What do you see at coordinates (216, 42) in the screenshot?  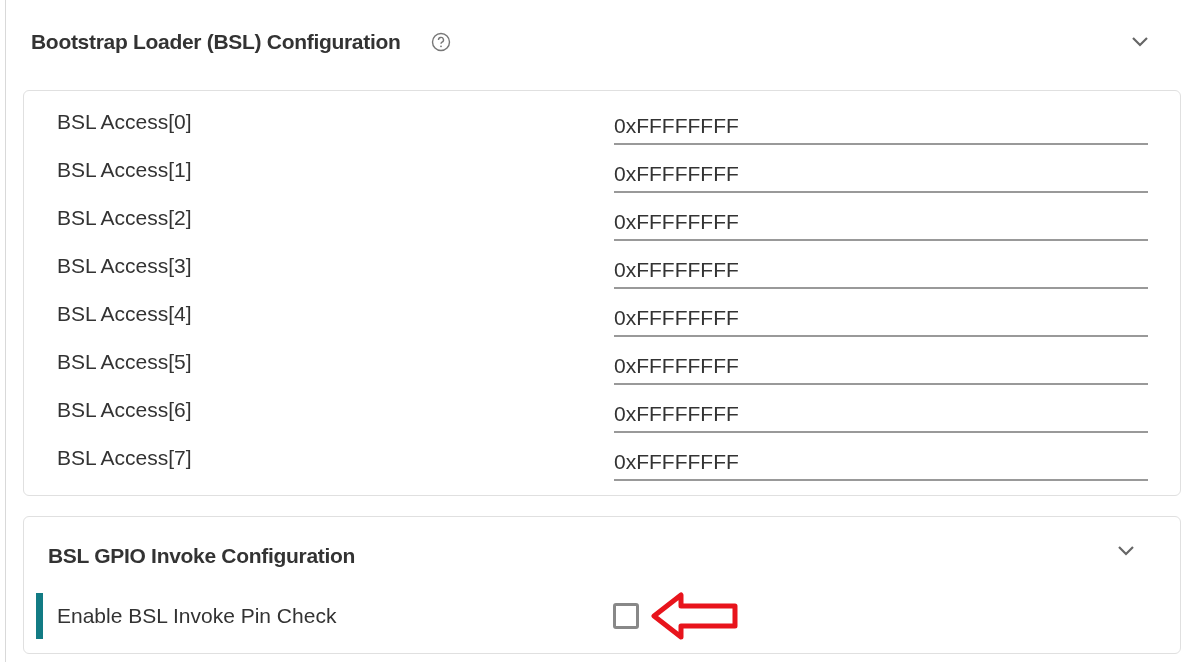 I see `section-title: Bootstrap Loader (BSL) Configuration` at bounding box center [216, 42].